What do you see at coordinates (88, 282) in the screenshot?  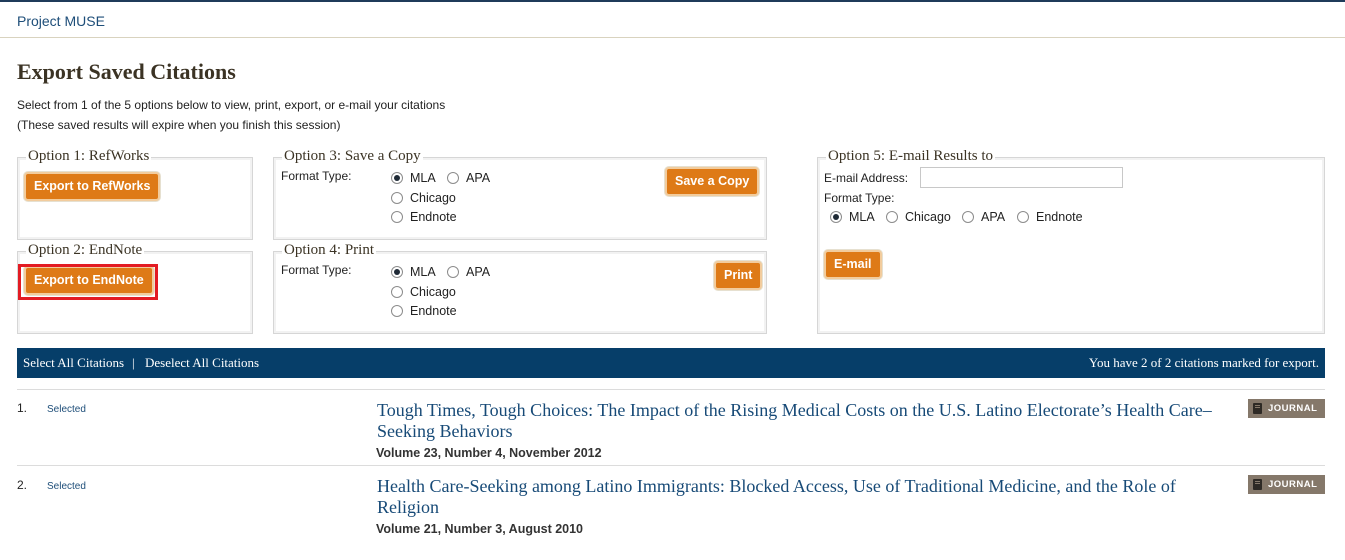 I see `endnote-highlight` at bounding box center [88, 282].